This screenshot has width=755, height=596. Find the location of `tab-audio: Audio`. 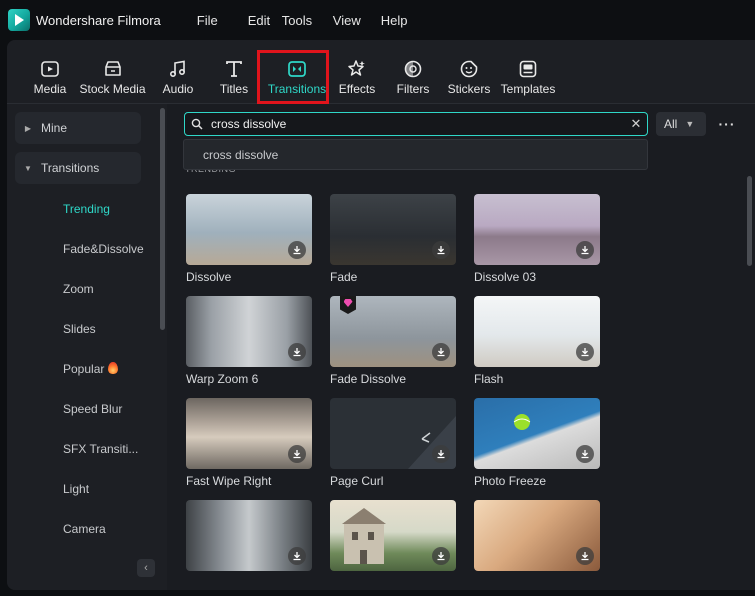

tab-audio: Audio is located at coordinates (178, 72).